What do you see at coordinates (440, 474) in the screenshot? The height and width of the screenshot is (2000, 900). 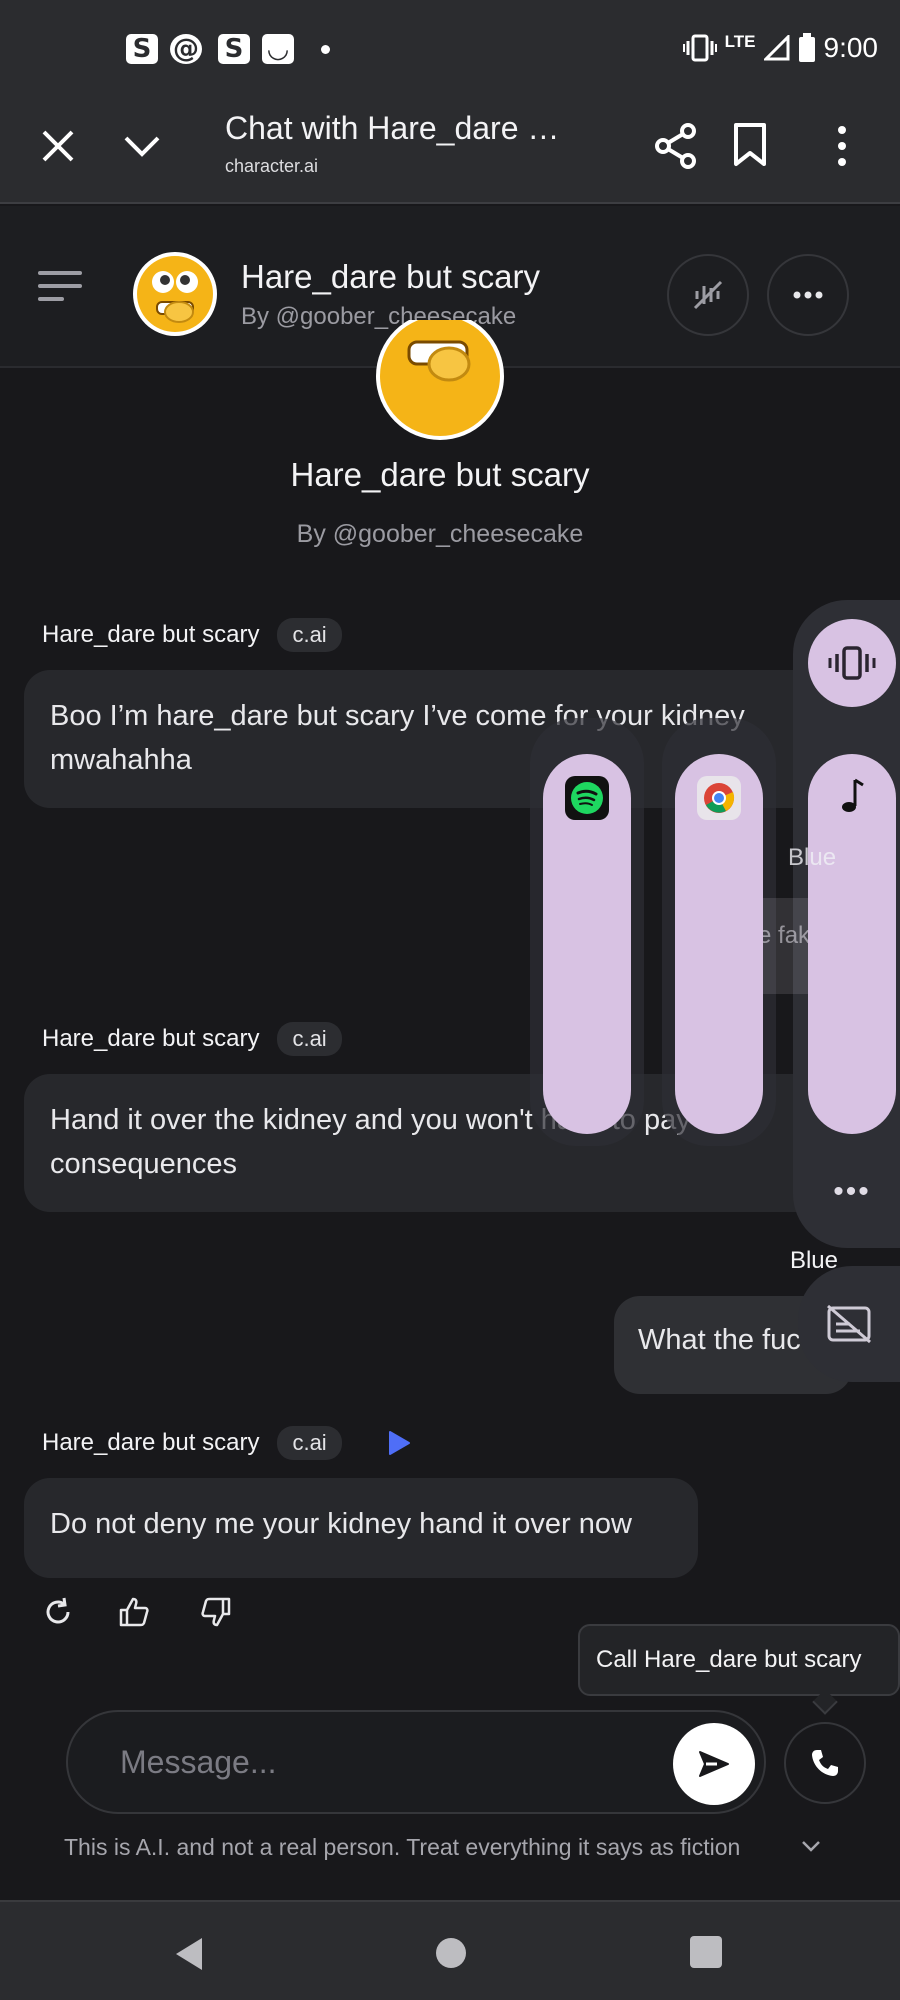 I see `intro-character-name: Hare_dare but scary` at bounding box center [440, 474].